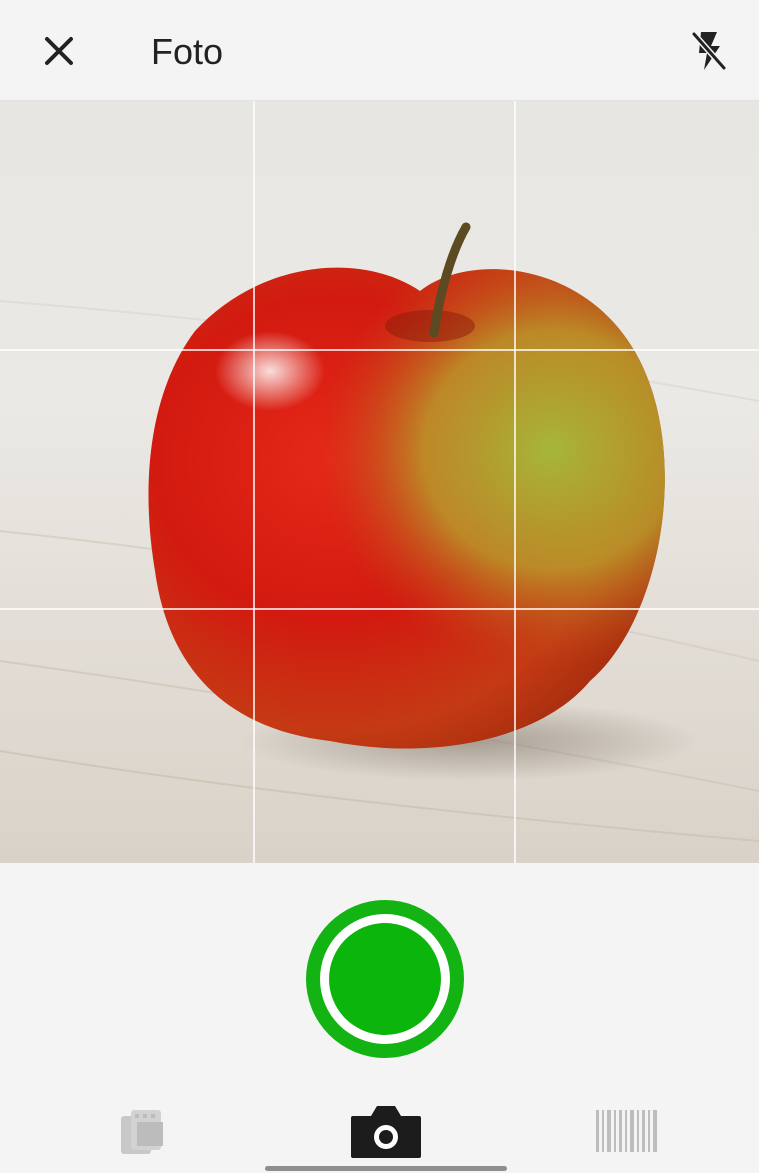 This screenshot has width=759, height=1173. I want to click on camera-mode-button, so click(386, 1131).